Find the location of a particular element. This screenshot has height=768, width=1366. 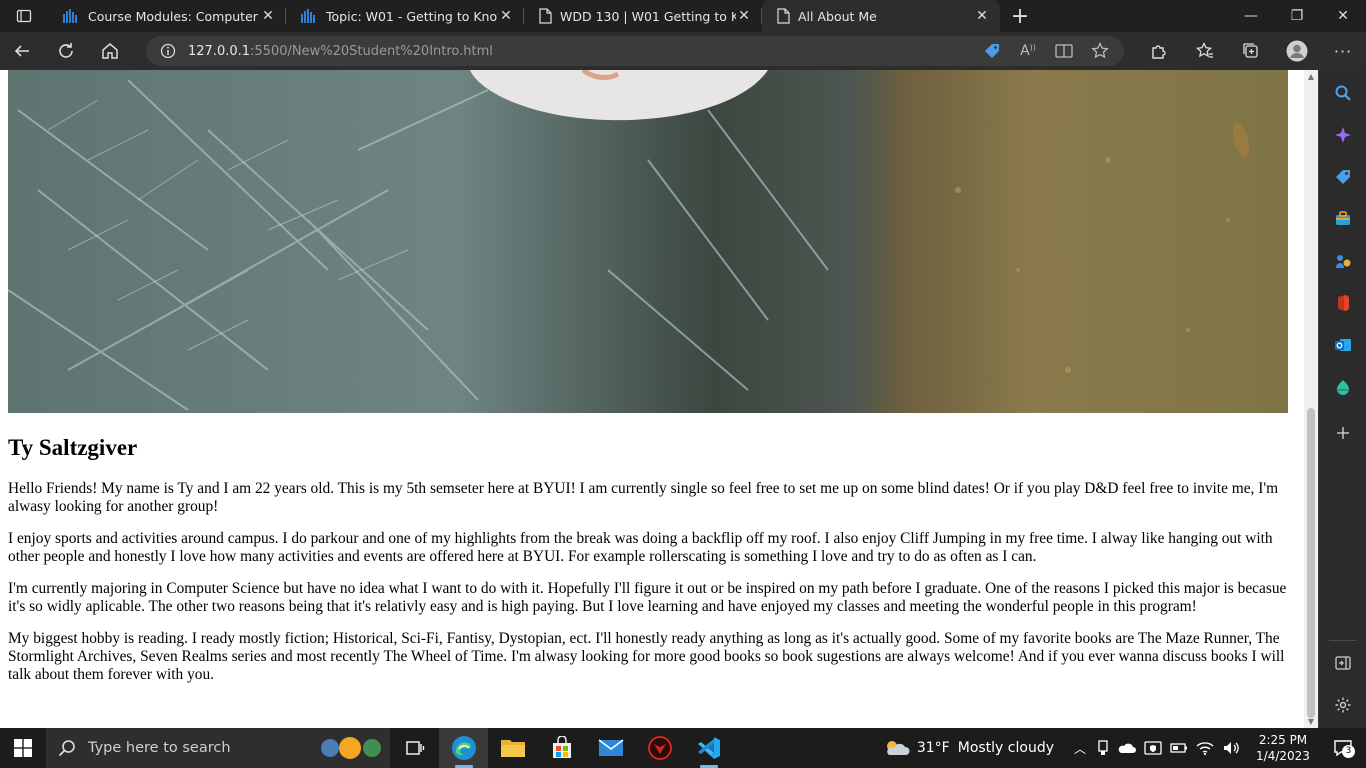

store-bag-icon is located at coordinates (561, 747).